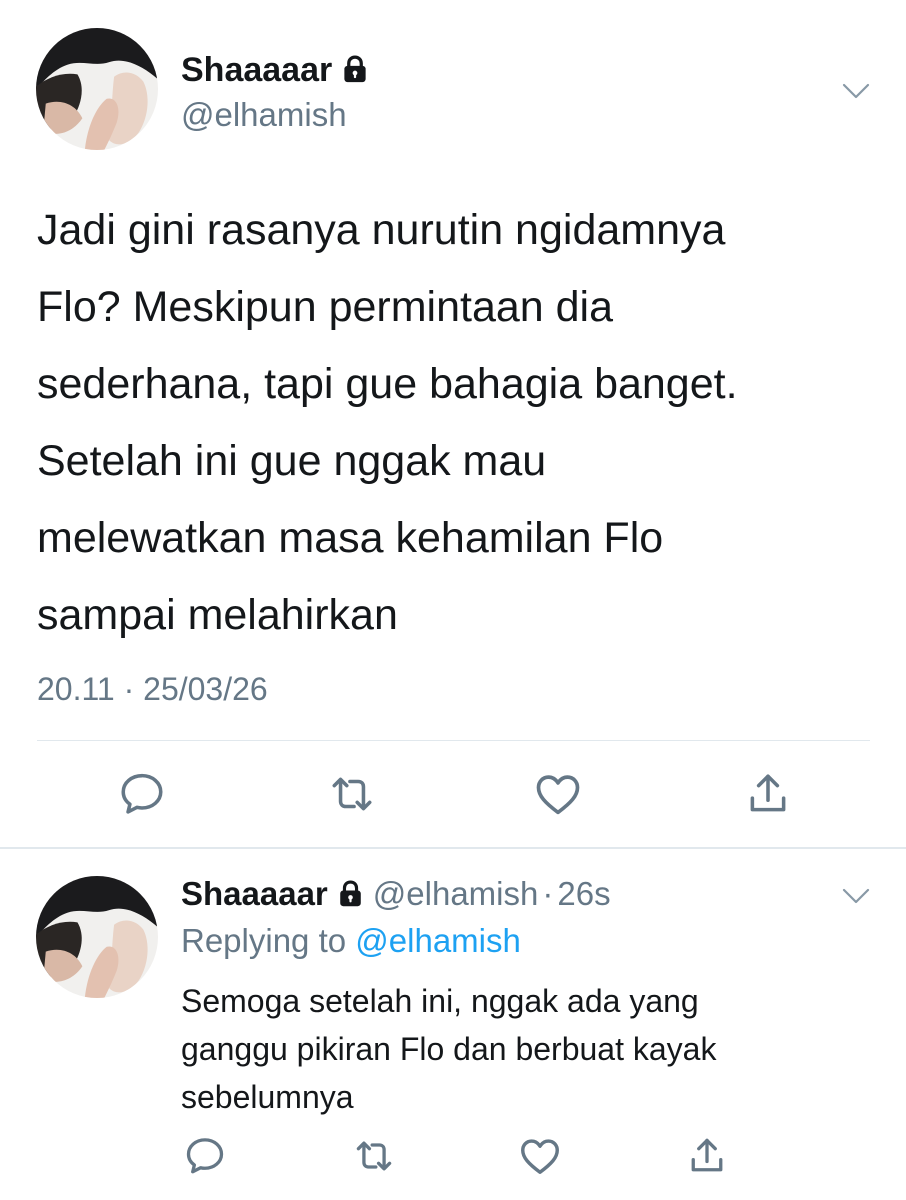  What do you see at coordinates (152, 689) in the screenshot?
I see `timestamp: 20.11 · 25/03/26` at bounding box center [152, 689].